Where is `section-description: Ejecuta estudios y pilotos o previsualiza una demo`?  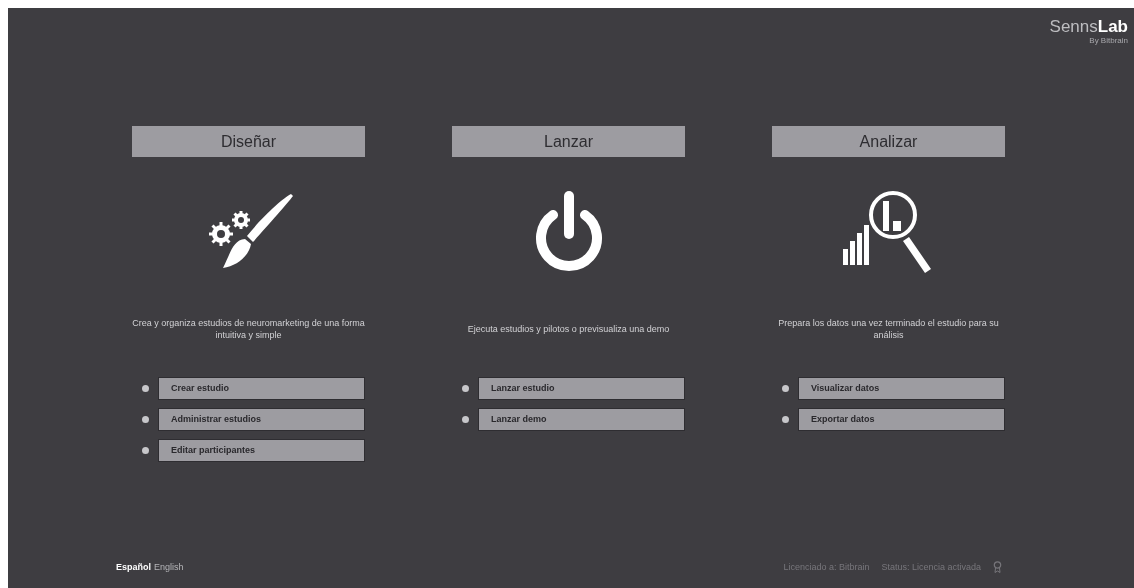
section-description: Ejecuta estudios y pilotos o previsualiza una demo is located at coordinates (568, 329).